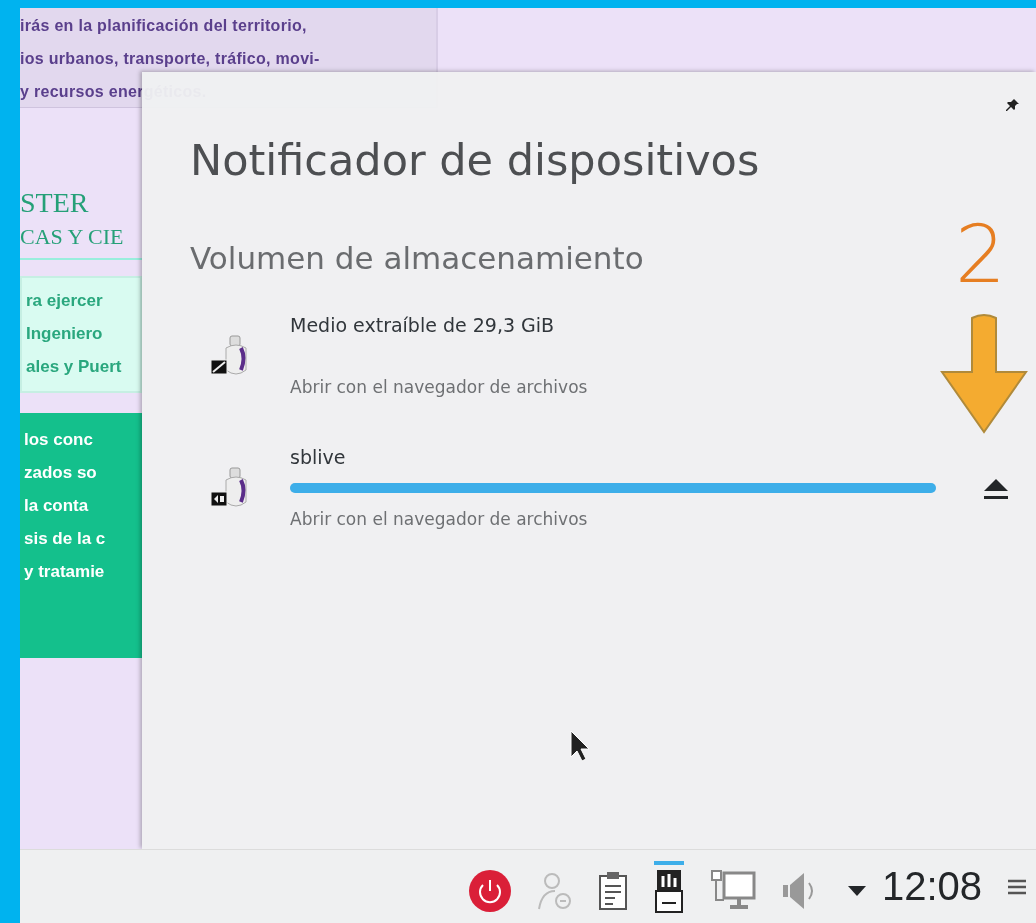 This screenshot has height=923, width=1036. Describe the element at coordinates (57, 506) in the screenshot. I see `text-line: la conta` at that location.